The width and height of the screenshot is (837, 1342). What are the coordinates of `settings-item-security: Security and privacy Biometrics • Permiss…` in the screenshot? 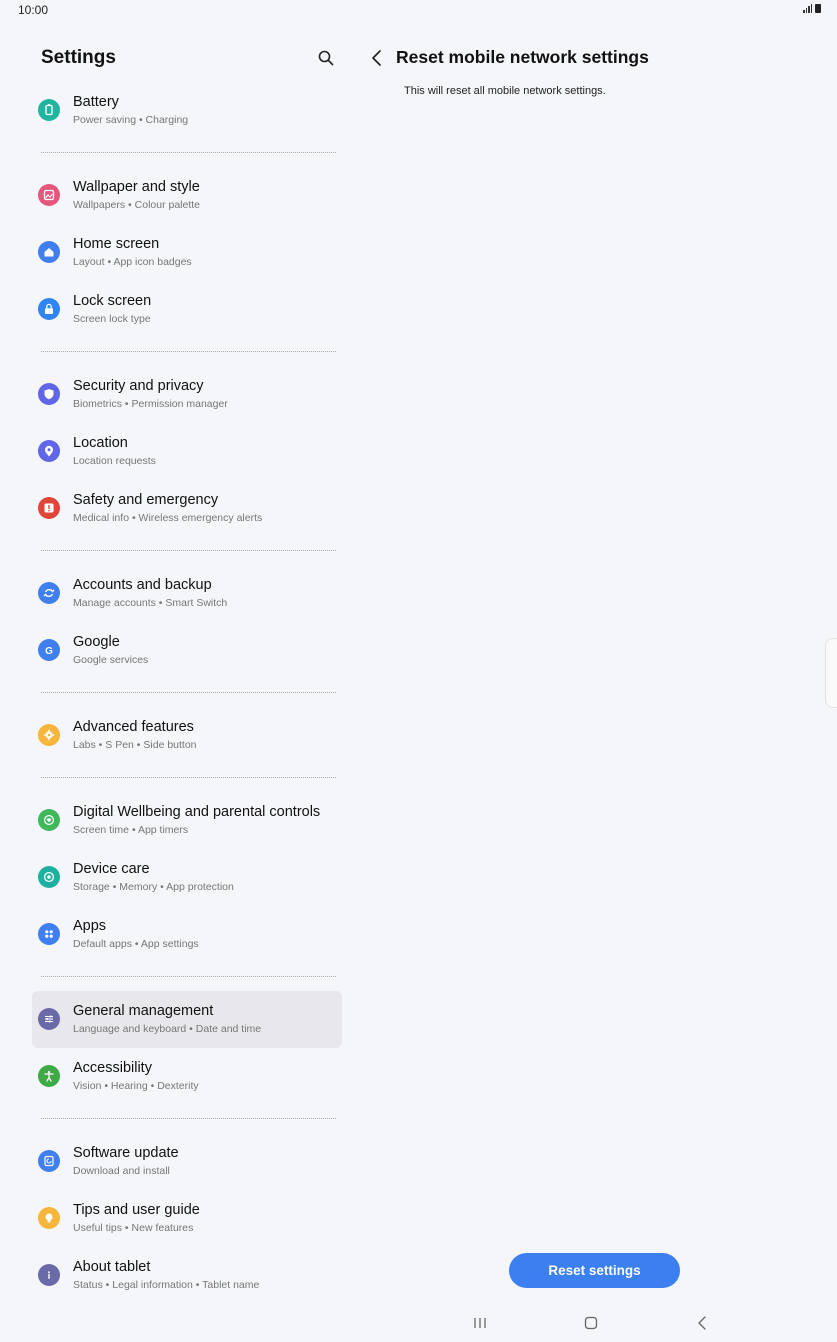 It's located at (187, 394).